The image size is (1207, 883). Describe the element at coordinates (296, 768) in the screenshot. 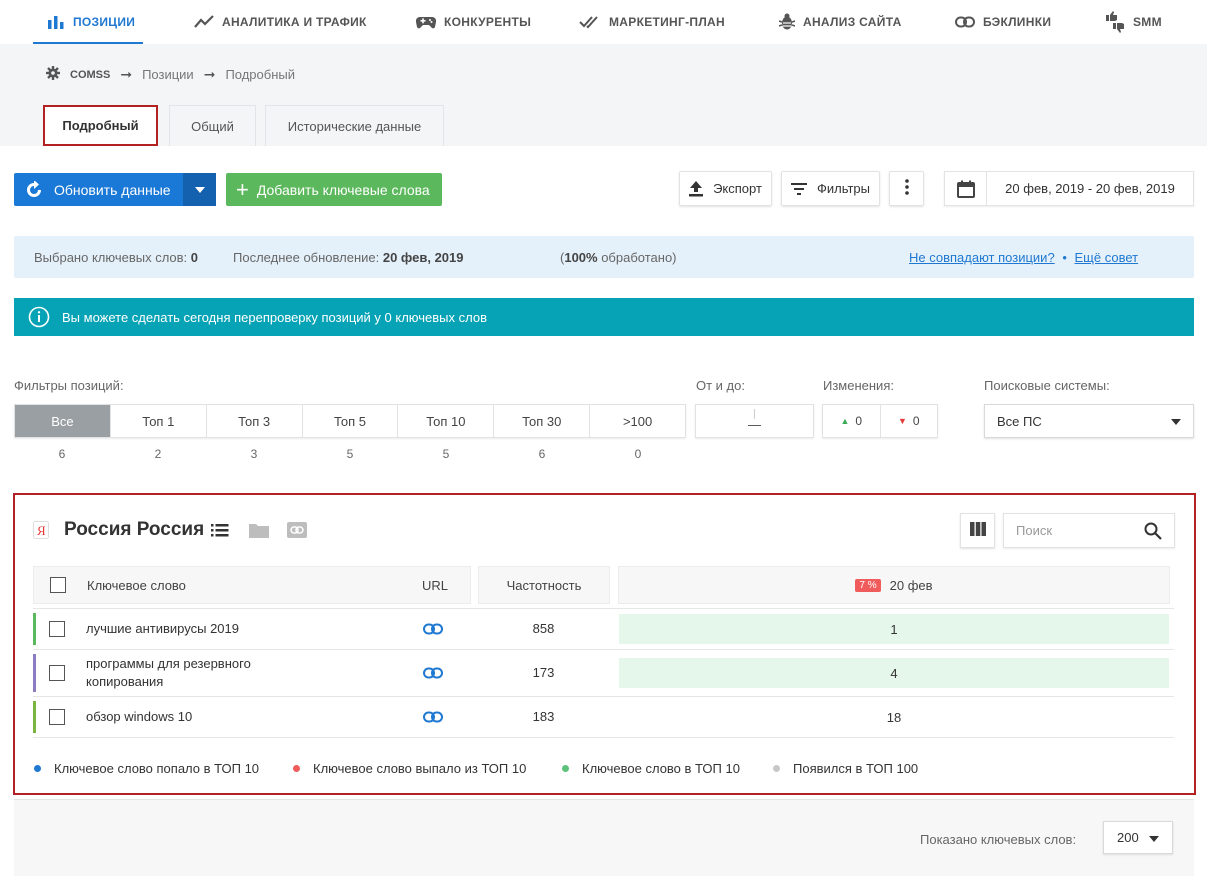

I see `legend-dot` at that location.